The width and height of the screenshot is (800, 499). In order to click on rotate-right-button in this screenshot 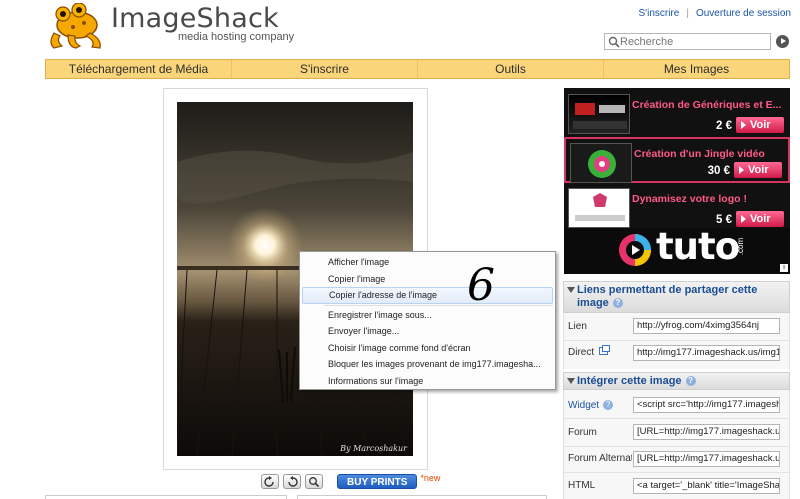, I will do `click(292, 481)`.